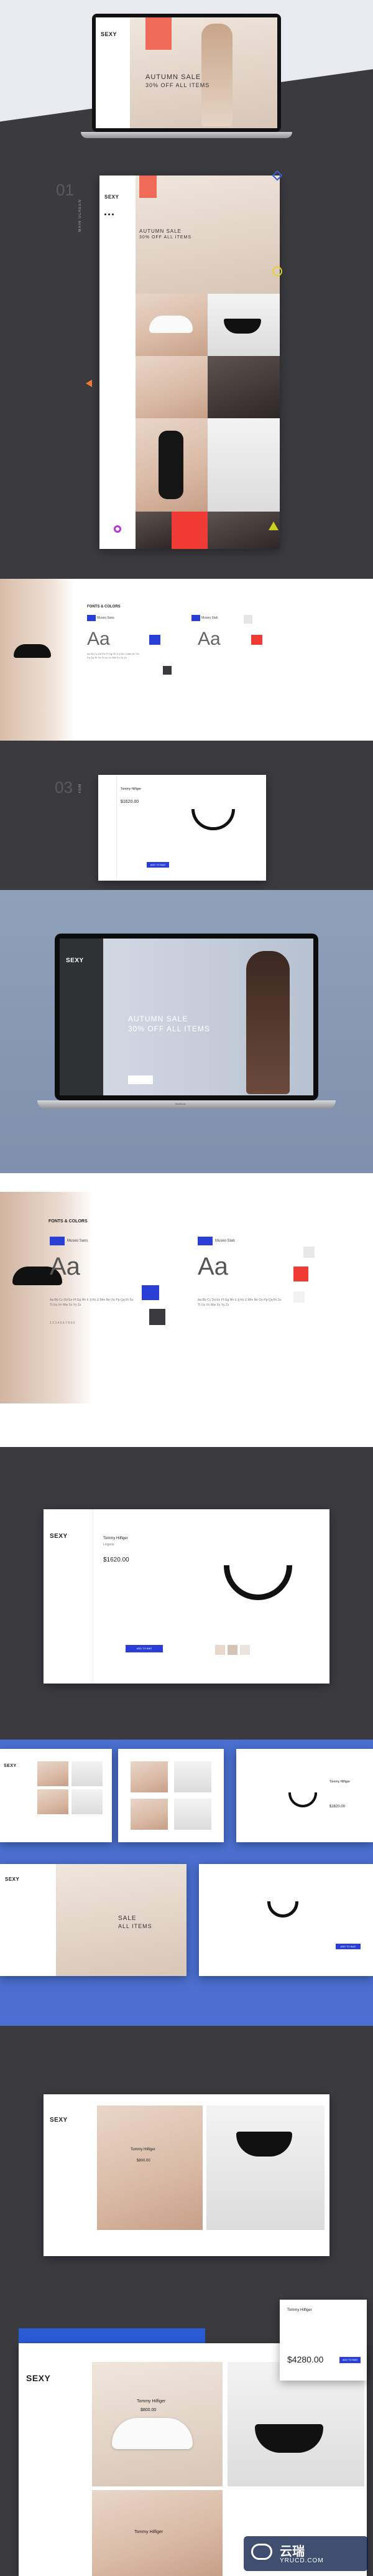  I want to click on main-screen-mock: SEXY AUTUMN SALE 30% OFF ALL ITEMS, so click(190, 362).